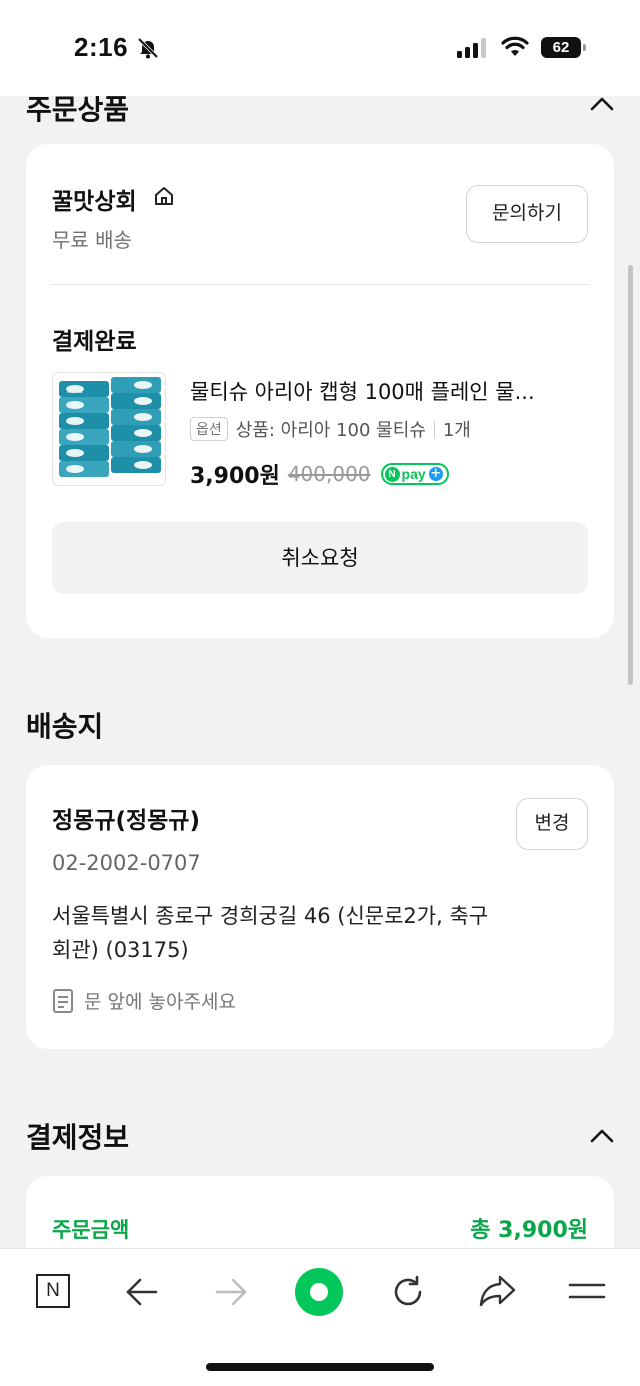 The width and height of the screenshot is (640, 1386). What do you see at coordinates (160, 1002) in the screenshot?
I see `delivery-memo: 문 앞에 놓아주세요` at bounding box center [160, 1002].